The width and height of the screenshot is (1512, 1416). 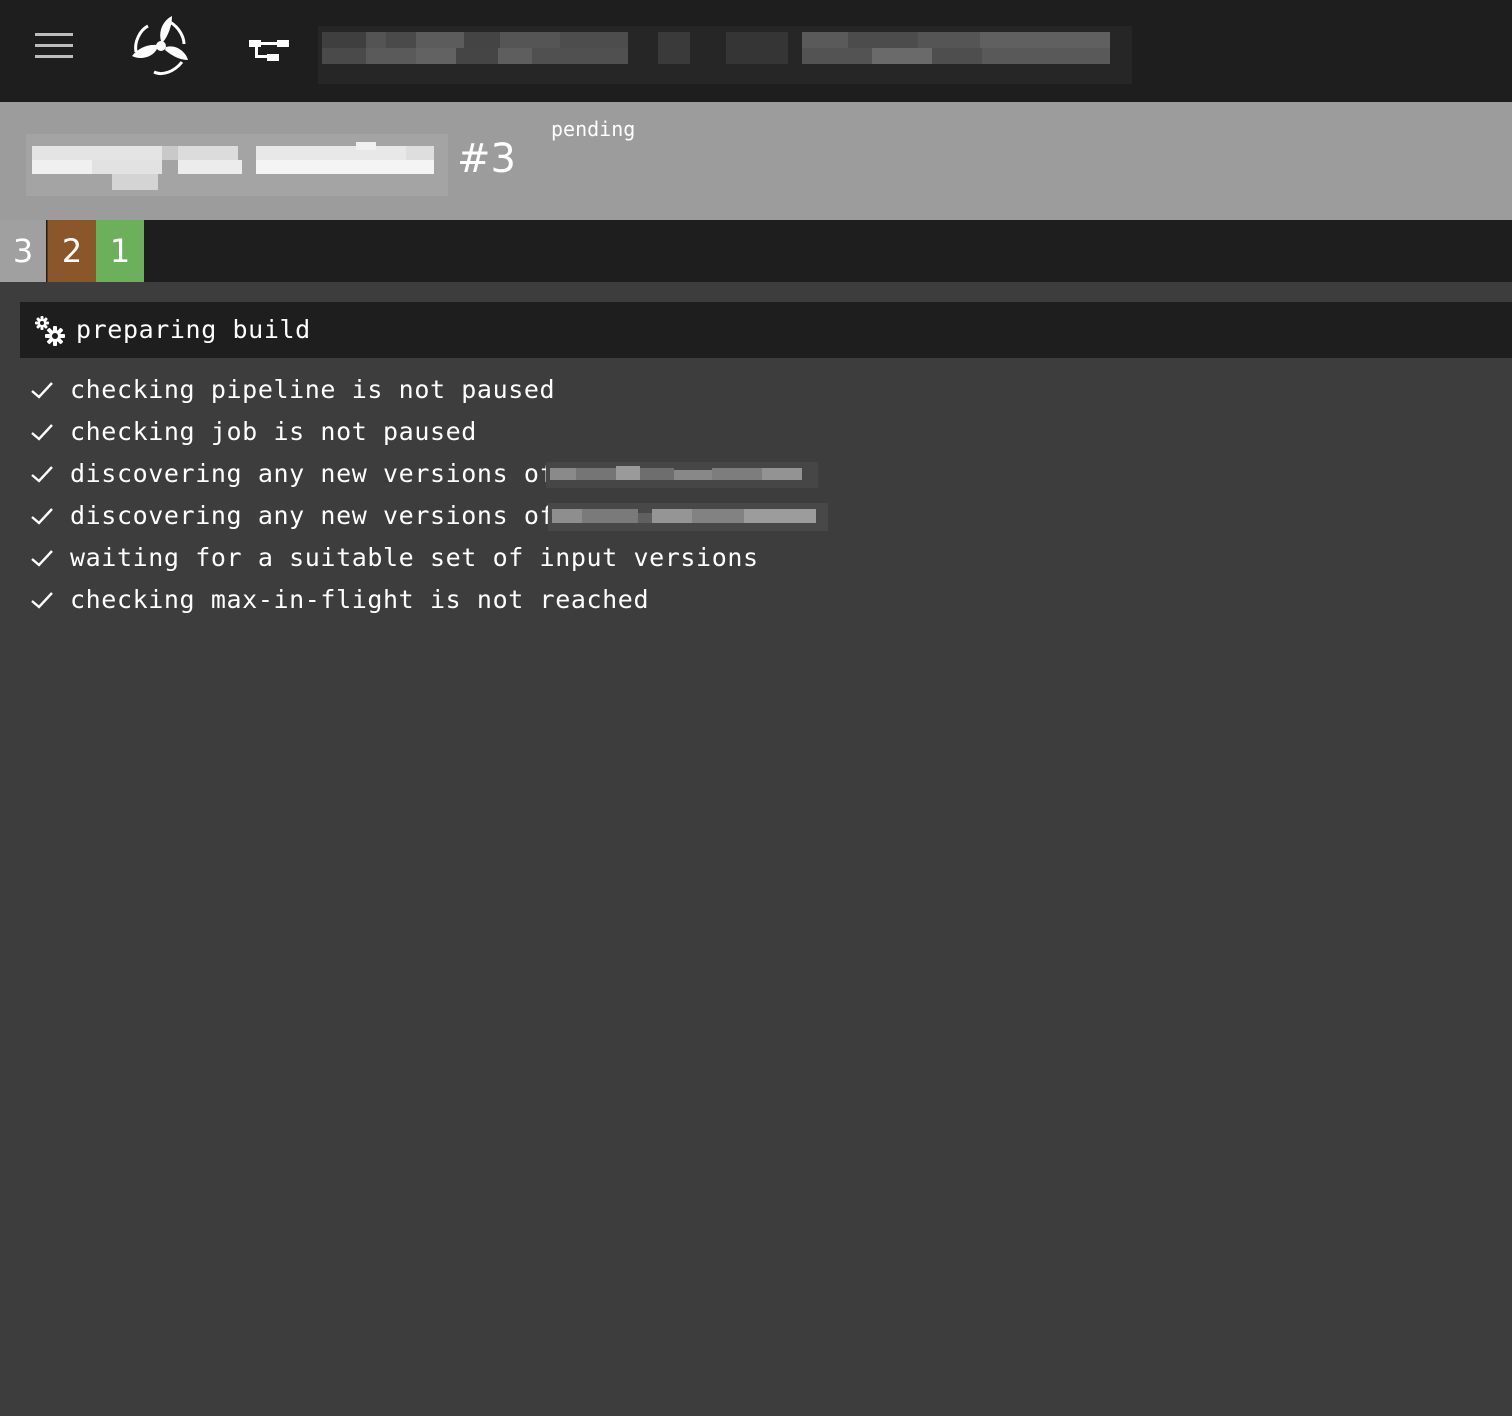 What do you see at coordinates (593, 129) in the screenshot?
I see `build-status: pending` at bounding box center [593, 129].